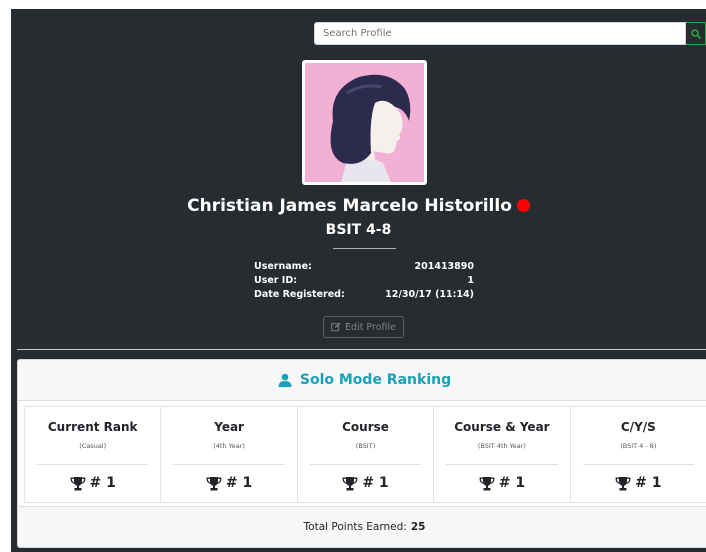 This screenshot has height=552, width=706. Describe the element at coordinates (375, 380) in the screenshot. I see `ranking-title: Solo Mode Ranking` at that location.